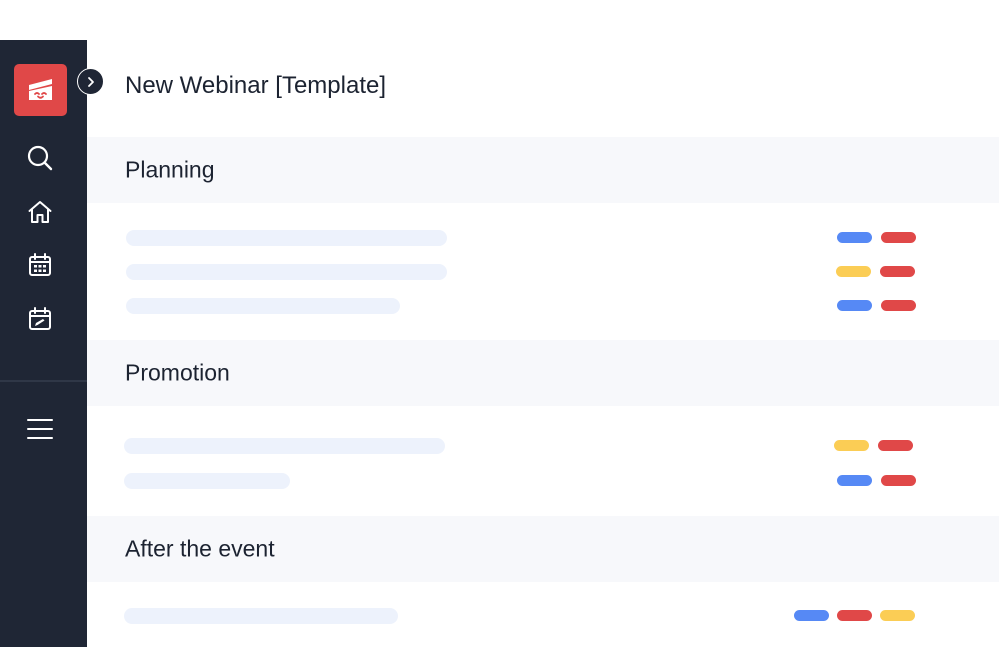 Image resolution: width=999 pixels, height=647 pixels. Describe the element at coordinates (255, 85) in the screenshot. I see `page-title: New Webinar [Template]` at that location.